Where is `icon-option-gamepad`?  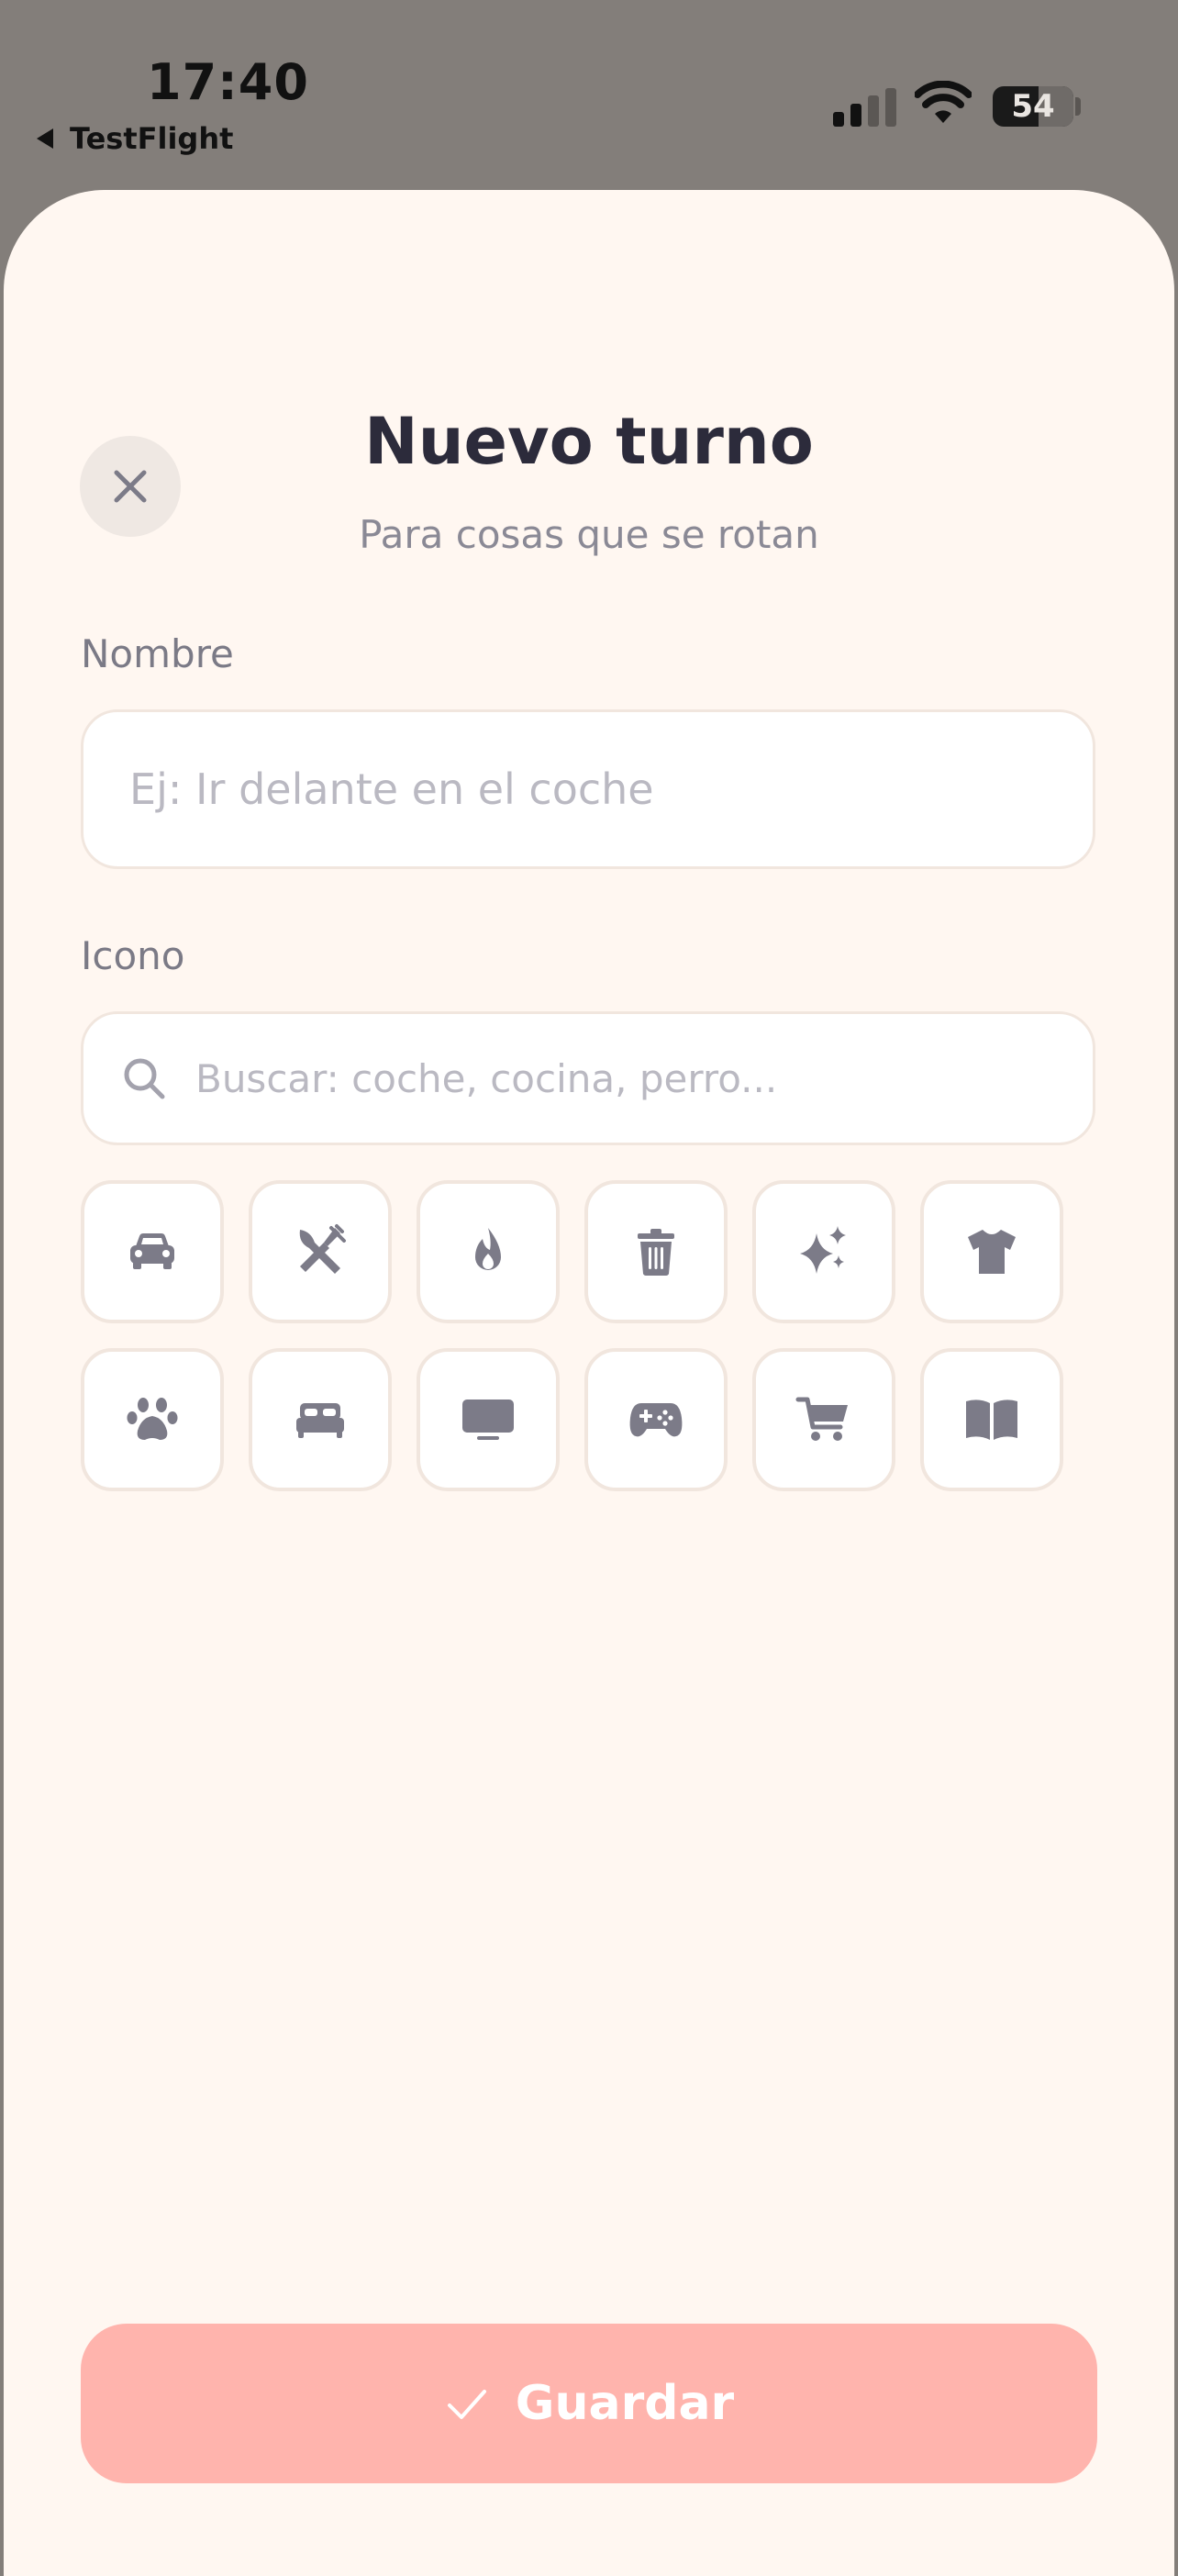
icon-option-gamepad is located at coordinates (656, 1420).